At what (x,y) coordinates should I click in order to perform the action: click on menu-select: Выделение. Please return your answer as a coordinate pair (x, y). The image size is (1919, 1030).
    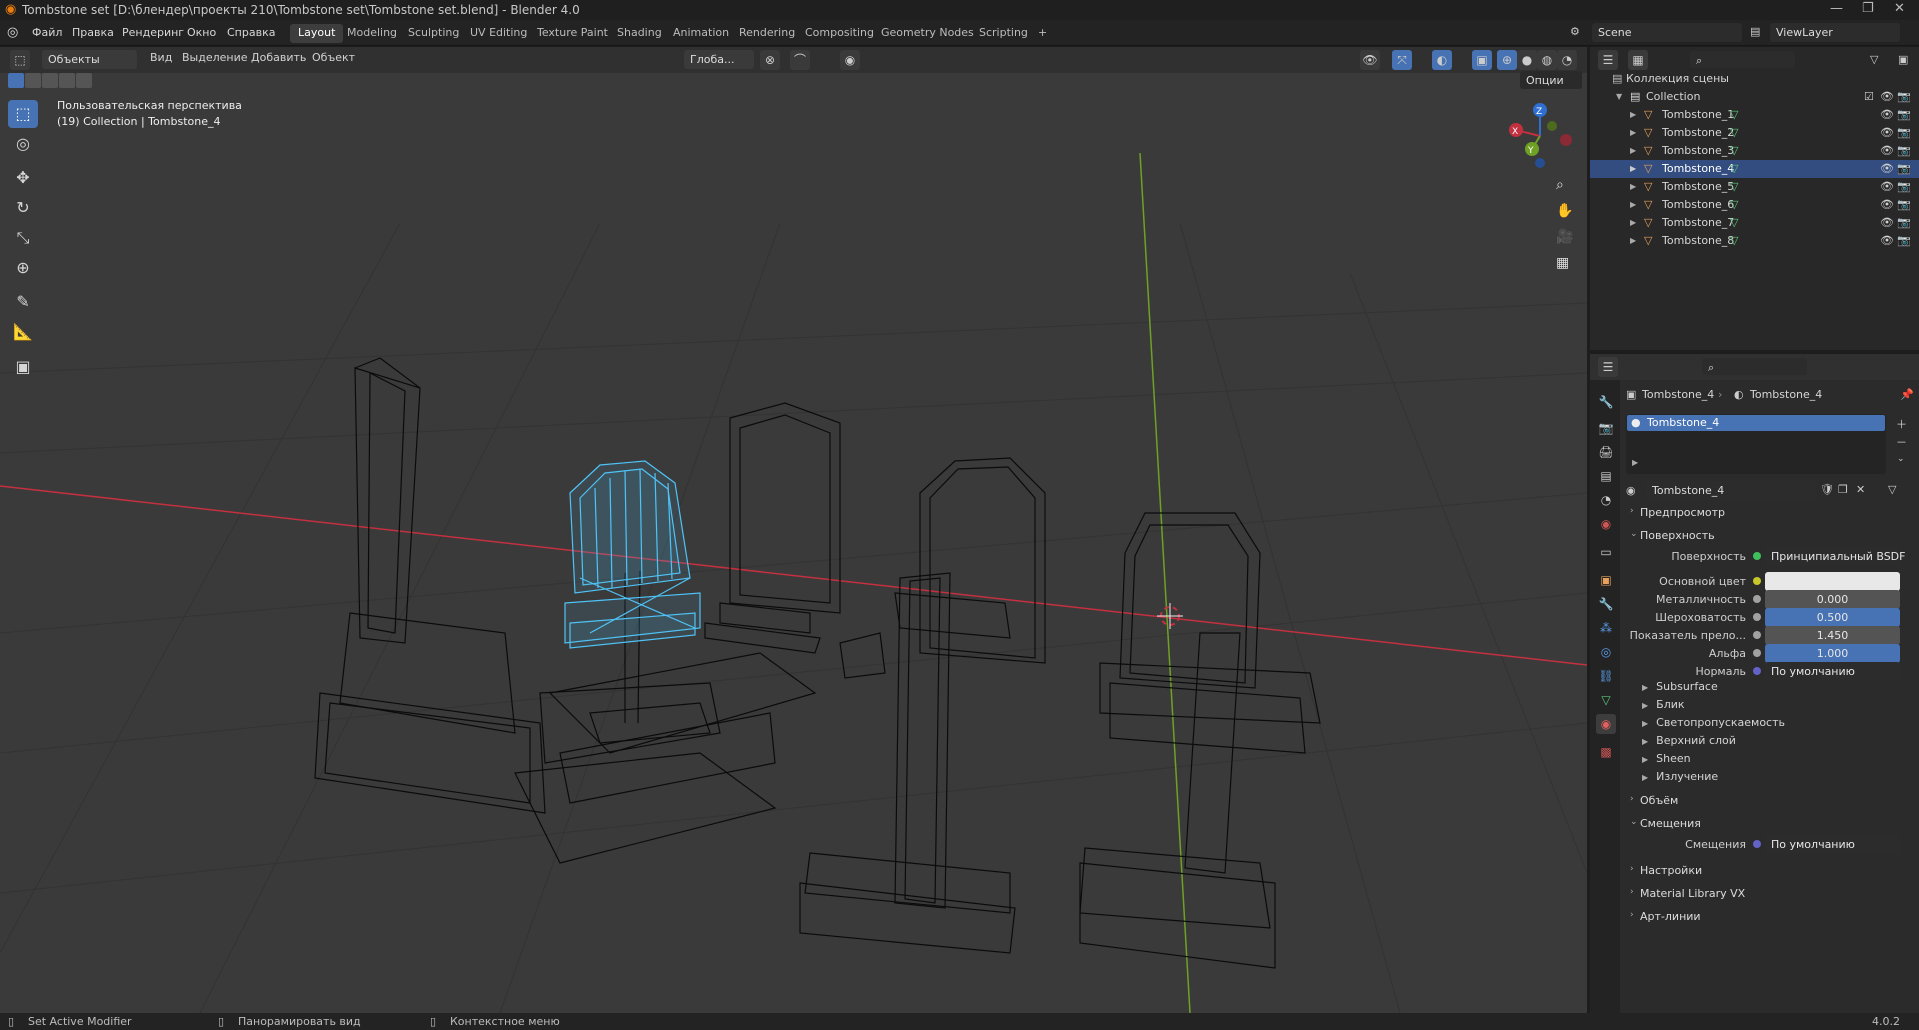
    Looking at the image, I should click on (215, 60).